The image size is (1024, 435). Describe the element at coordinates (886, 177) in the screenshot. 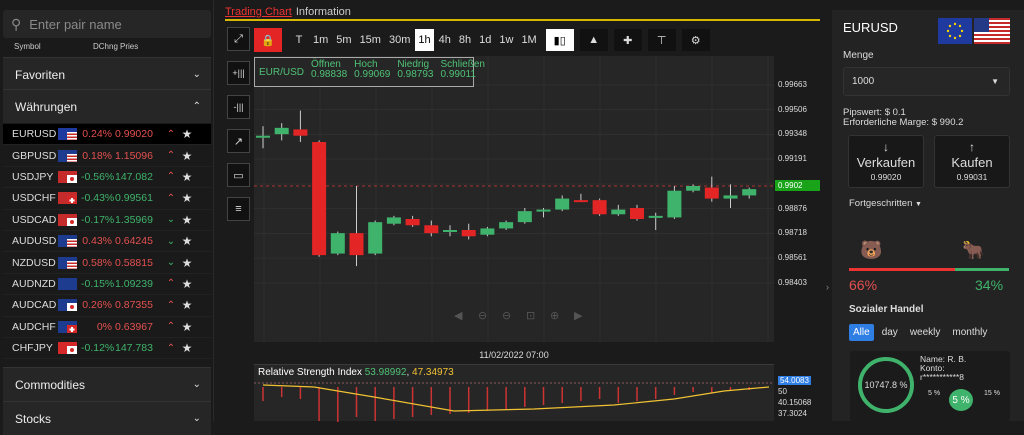

I see `sell-price: 0.99020` at that location.